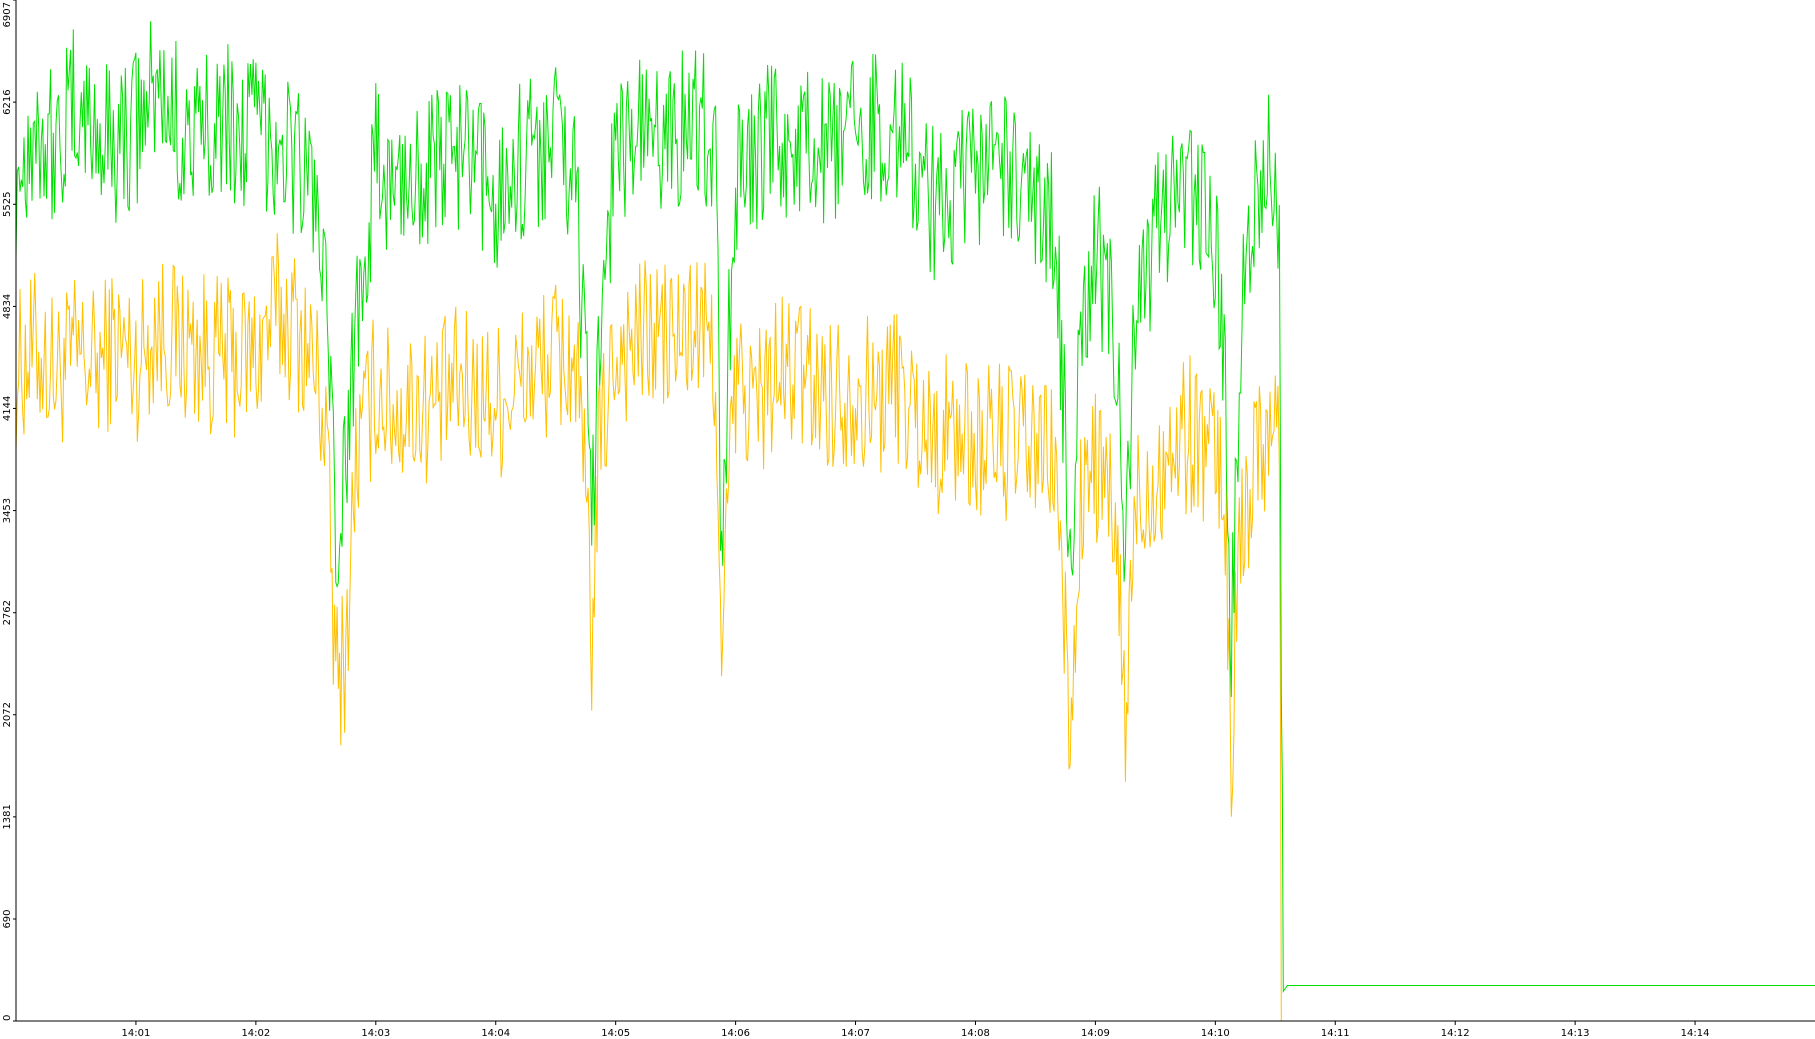  Describe the element at coordinates (7, 1018) in the screenshot. I see `y-tick-label: 0` at that location.